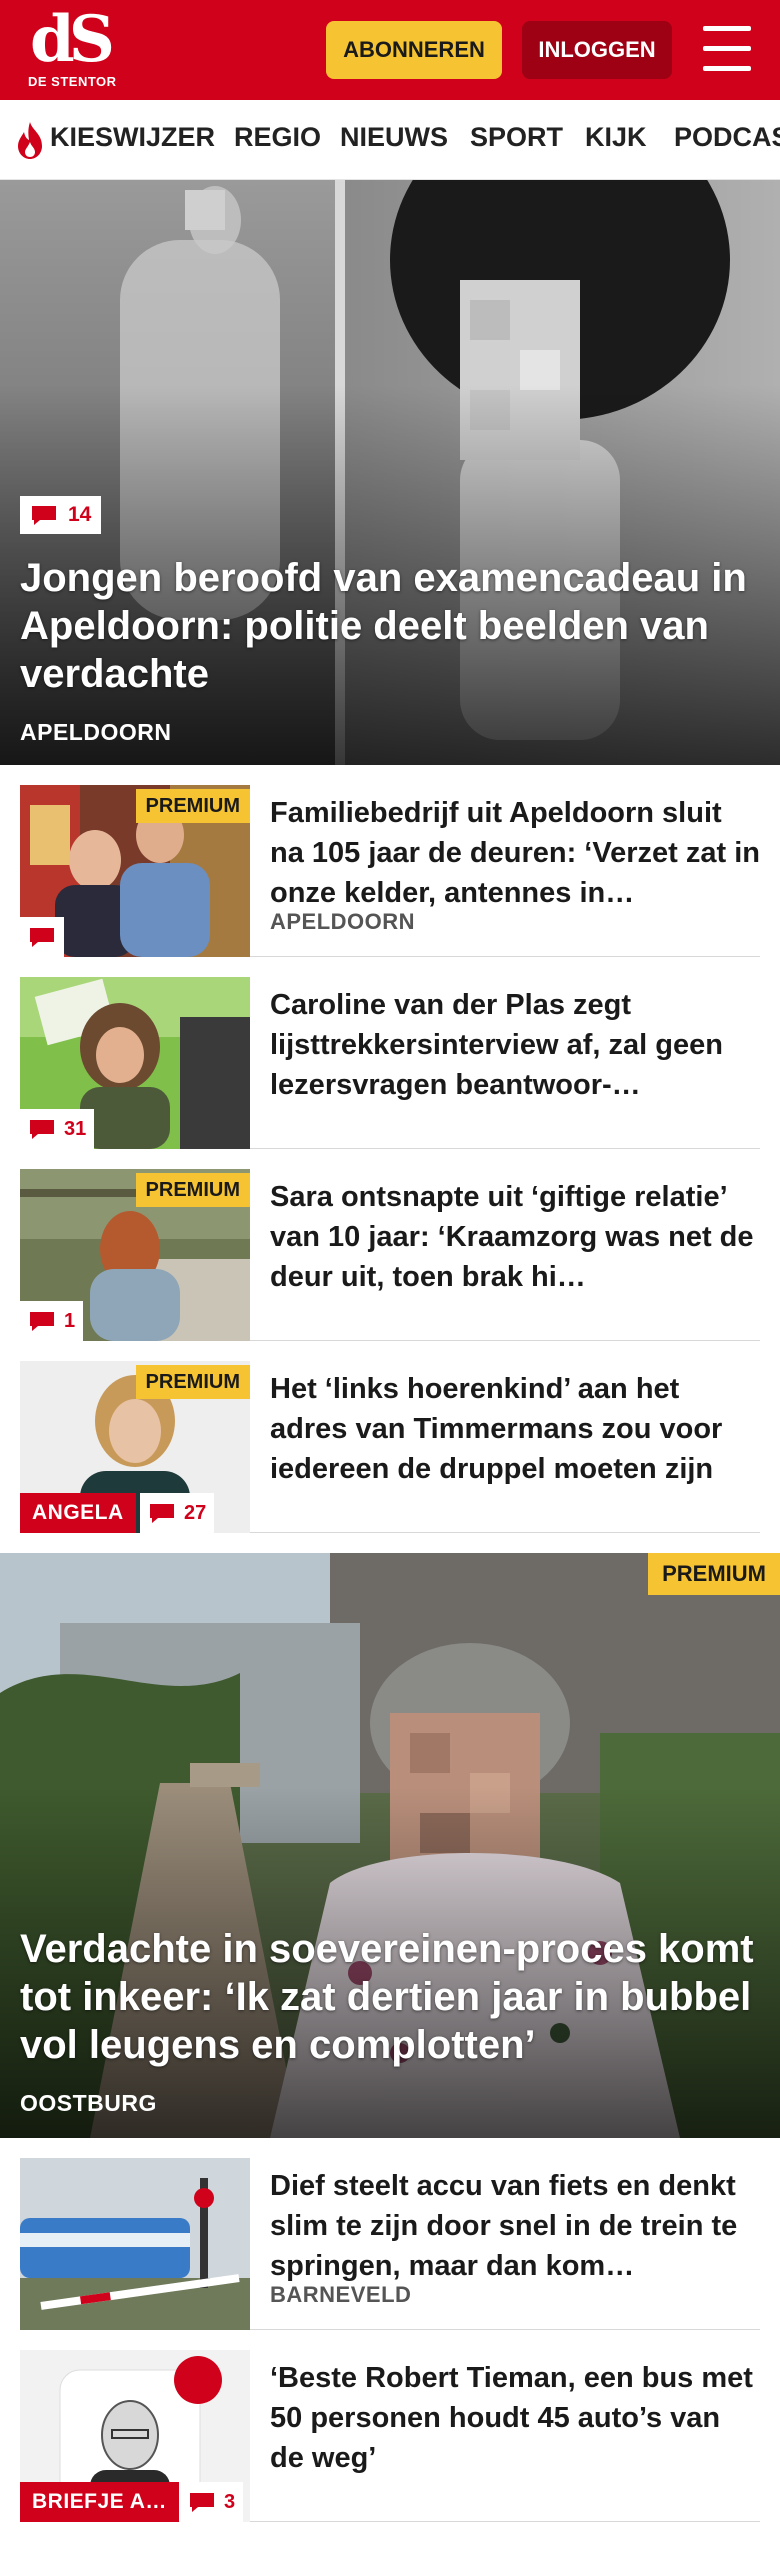 This screenshot has height=2560, width=780. I want to click on article-thumbnail, so click(135, 2244).